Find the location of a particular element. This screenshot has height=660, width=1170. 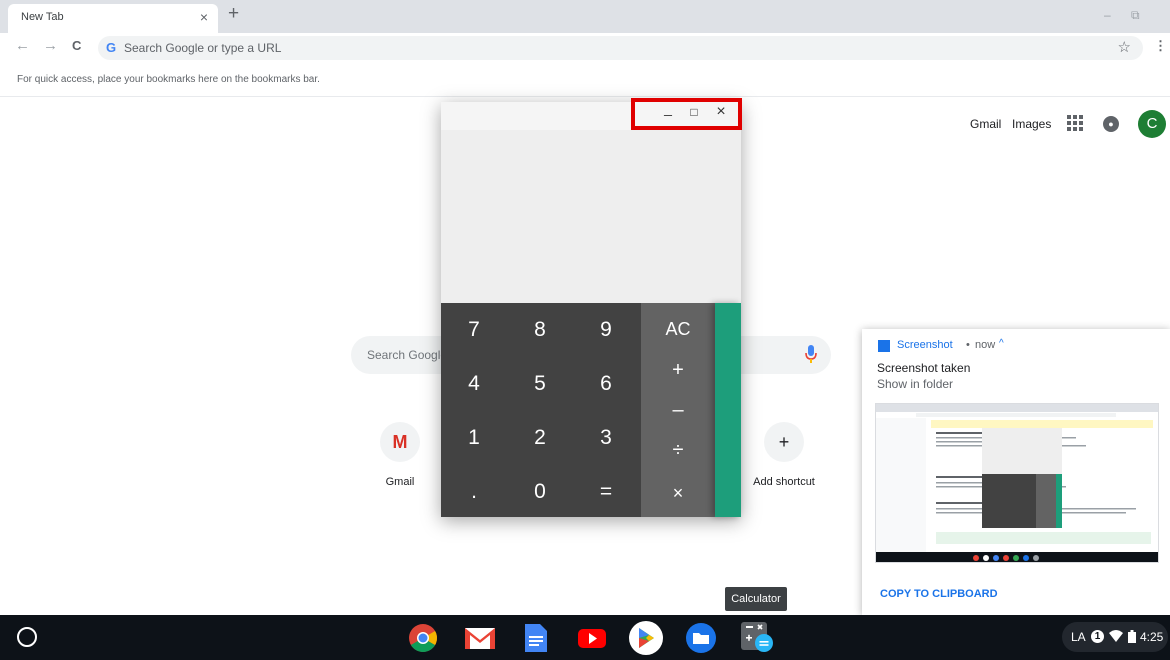

browser-toolbar: ← → C G ☆ ⋮ is located at coordinates (585, 48).